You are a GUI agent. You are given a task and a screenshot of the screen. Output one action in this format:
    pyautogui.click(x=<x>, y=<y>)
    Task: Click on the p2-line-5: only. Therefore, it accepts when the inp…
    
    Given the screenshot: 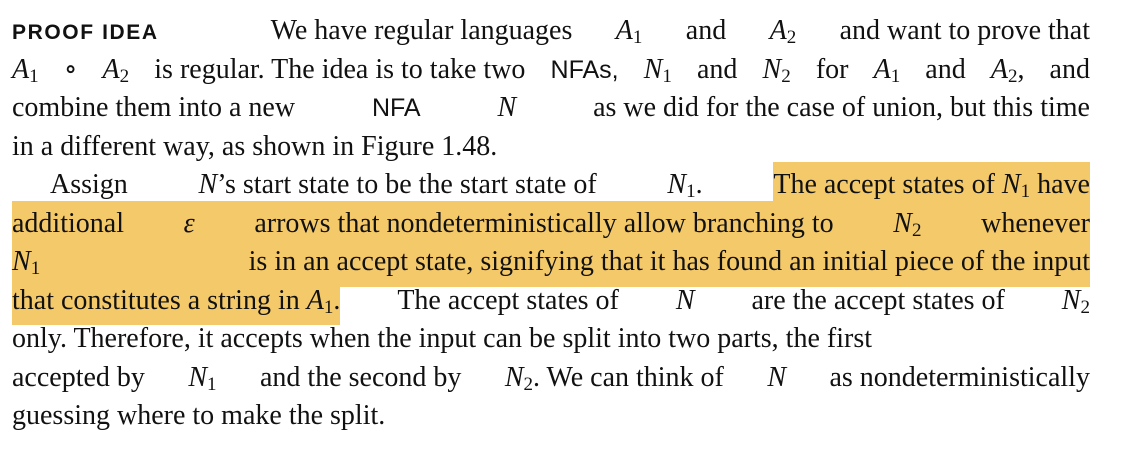 What is the action you would take?
    pyautogui.click(x=551, y=339)
    